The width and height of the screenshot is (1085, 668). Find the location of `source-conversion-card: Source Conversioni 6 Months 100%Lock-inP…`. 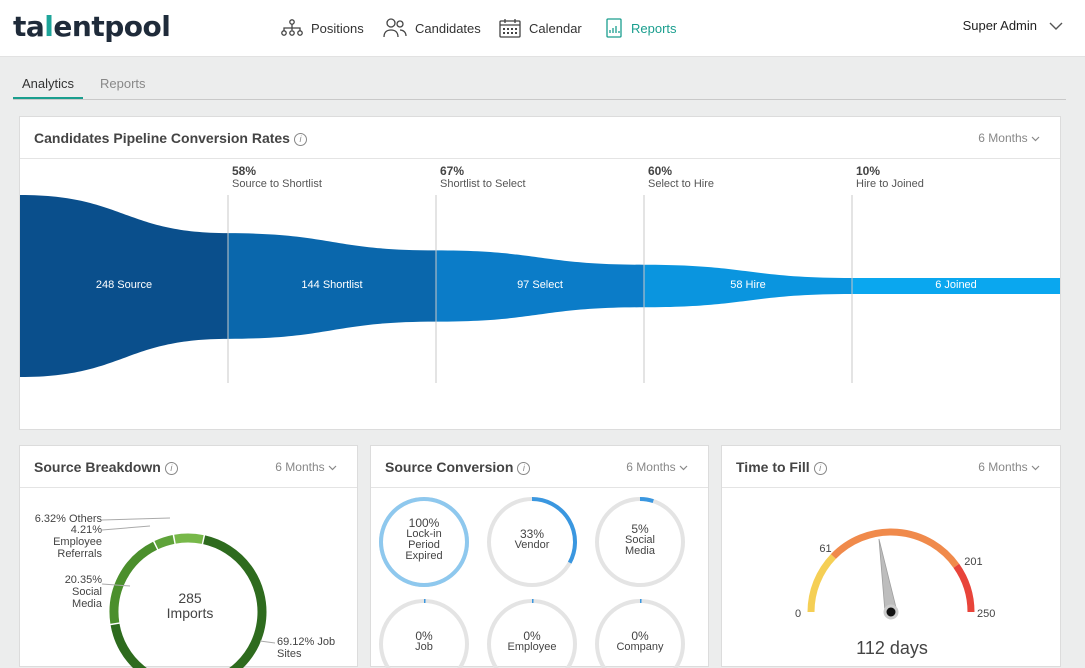

source-conversion-card: Source Conversioni 6 Months 100%Lock-inP… is located at coordinates (539, 556).